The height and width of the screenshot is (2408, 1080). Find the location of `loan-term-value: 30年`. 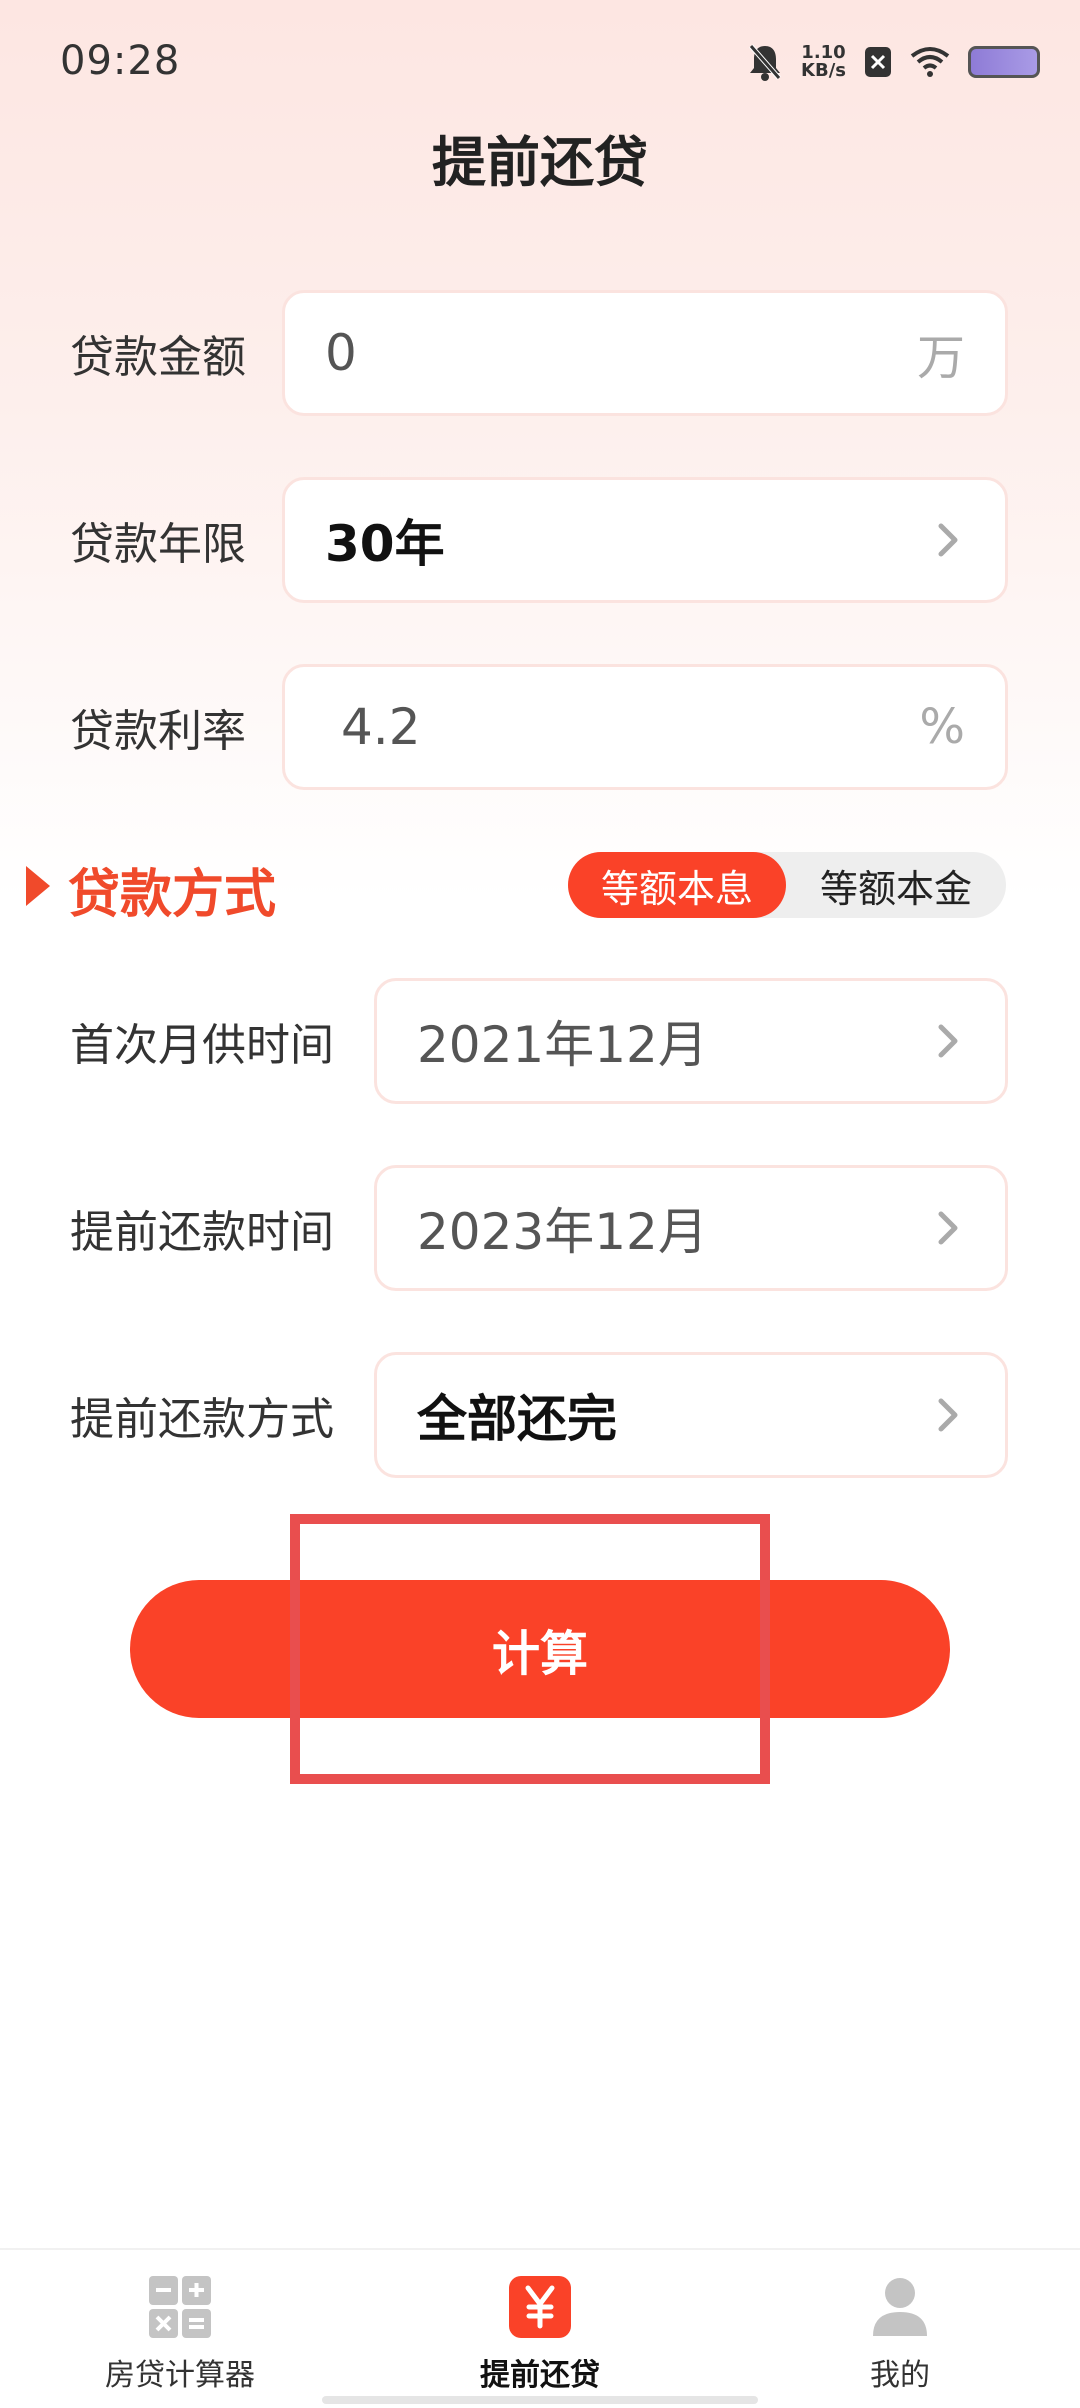

loan-term-value: 30年 is located at coordinates (385, 544).